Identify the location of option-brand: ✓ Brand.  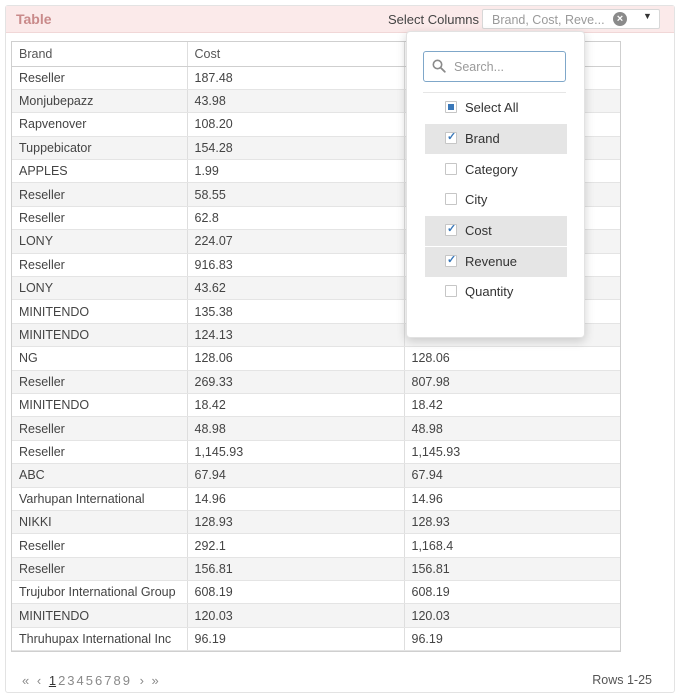
(496, 139).